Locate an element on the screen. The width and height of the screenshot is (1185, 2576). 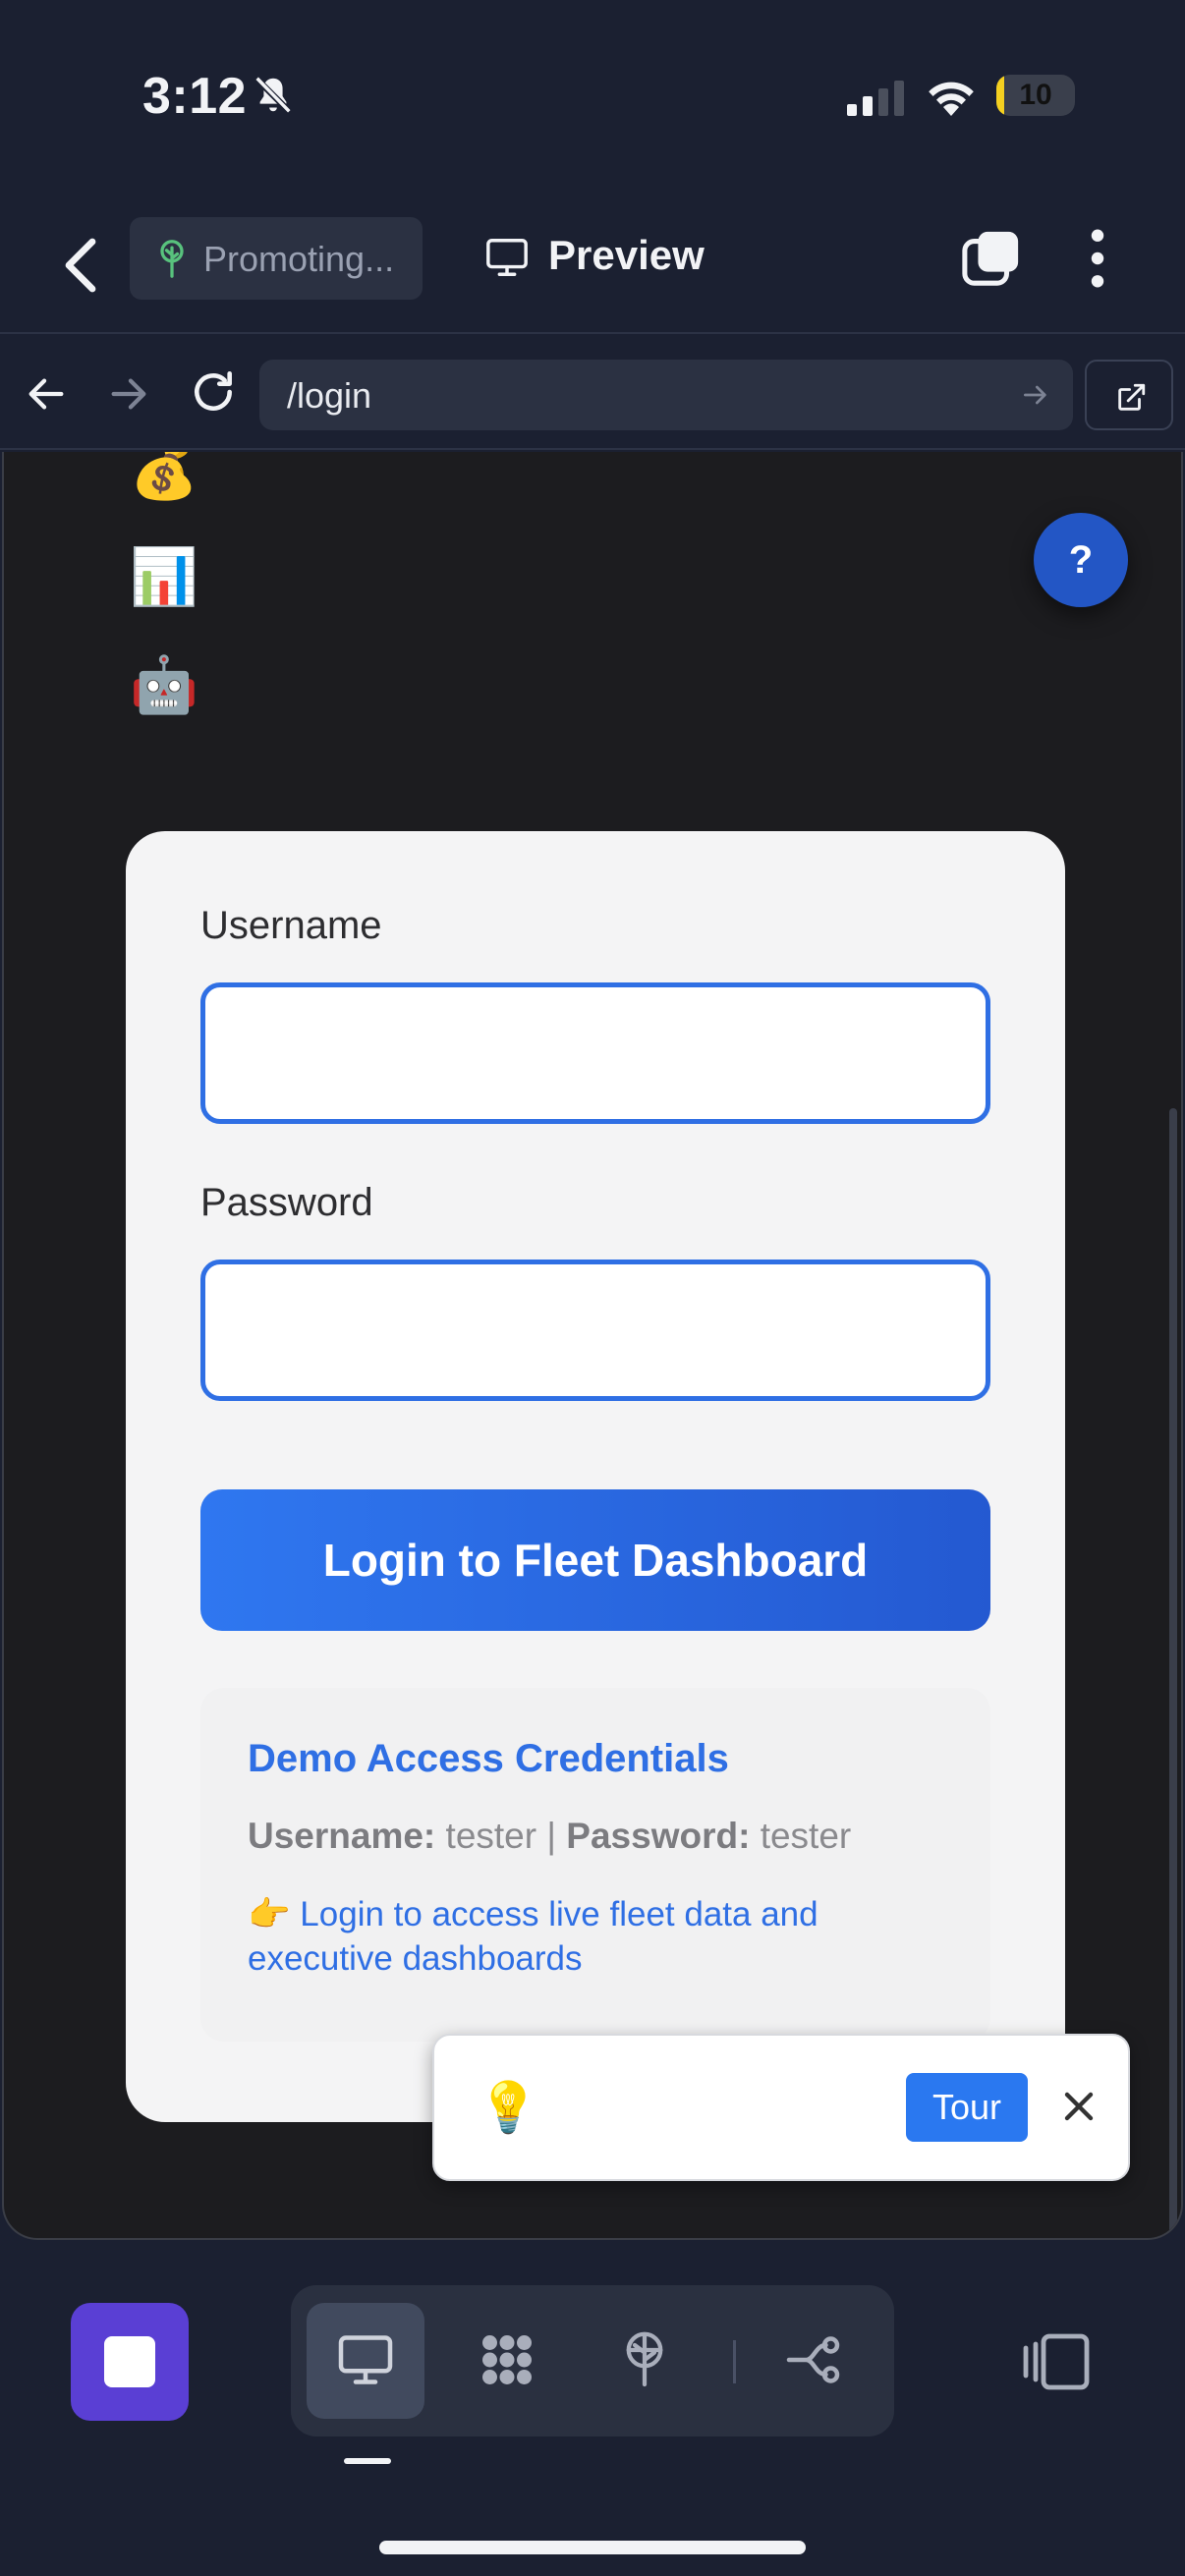
robot-emoji: 🤖 is located at coordinates (164, 685).